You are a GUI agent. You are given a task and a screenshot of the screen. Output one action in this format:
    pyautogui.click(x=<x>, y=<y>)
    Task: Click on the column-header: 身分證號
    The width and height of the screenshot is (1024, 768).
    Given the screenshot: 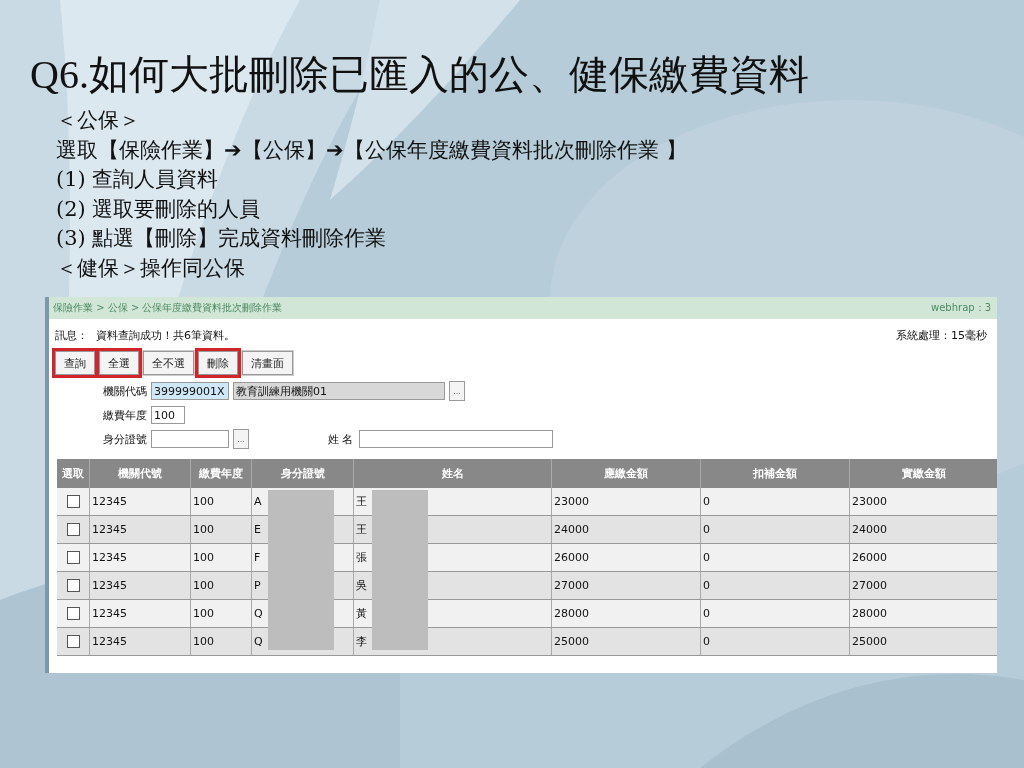 What is the action you would take?
    pyautogui.click(x=302, y=473)
    